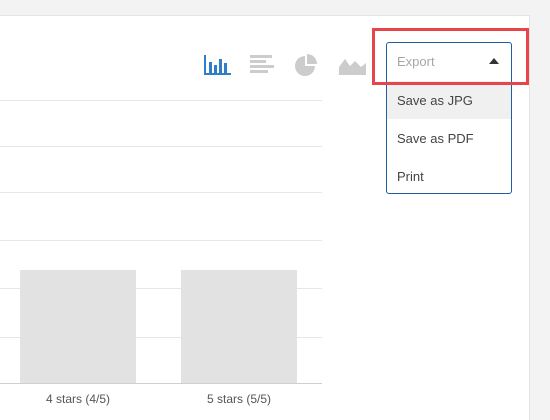 The image size is (550, 420). I want to click on bar-chart-icon, so click(217, 65).